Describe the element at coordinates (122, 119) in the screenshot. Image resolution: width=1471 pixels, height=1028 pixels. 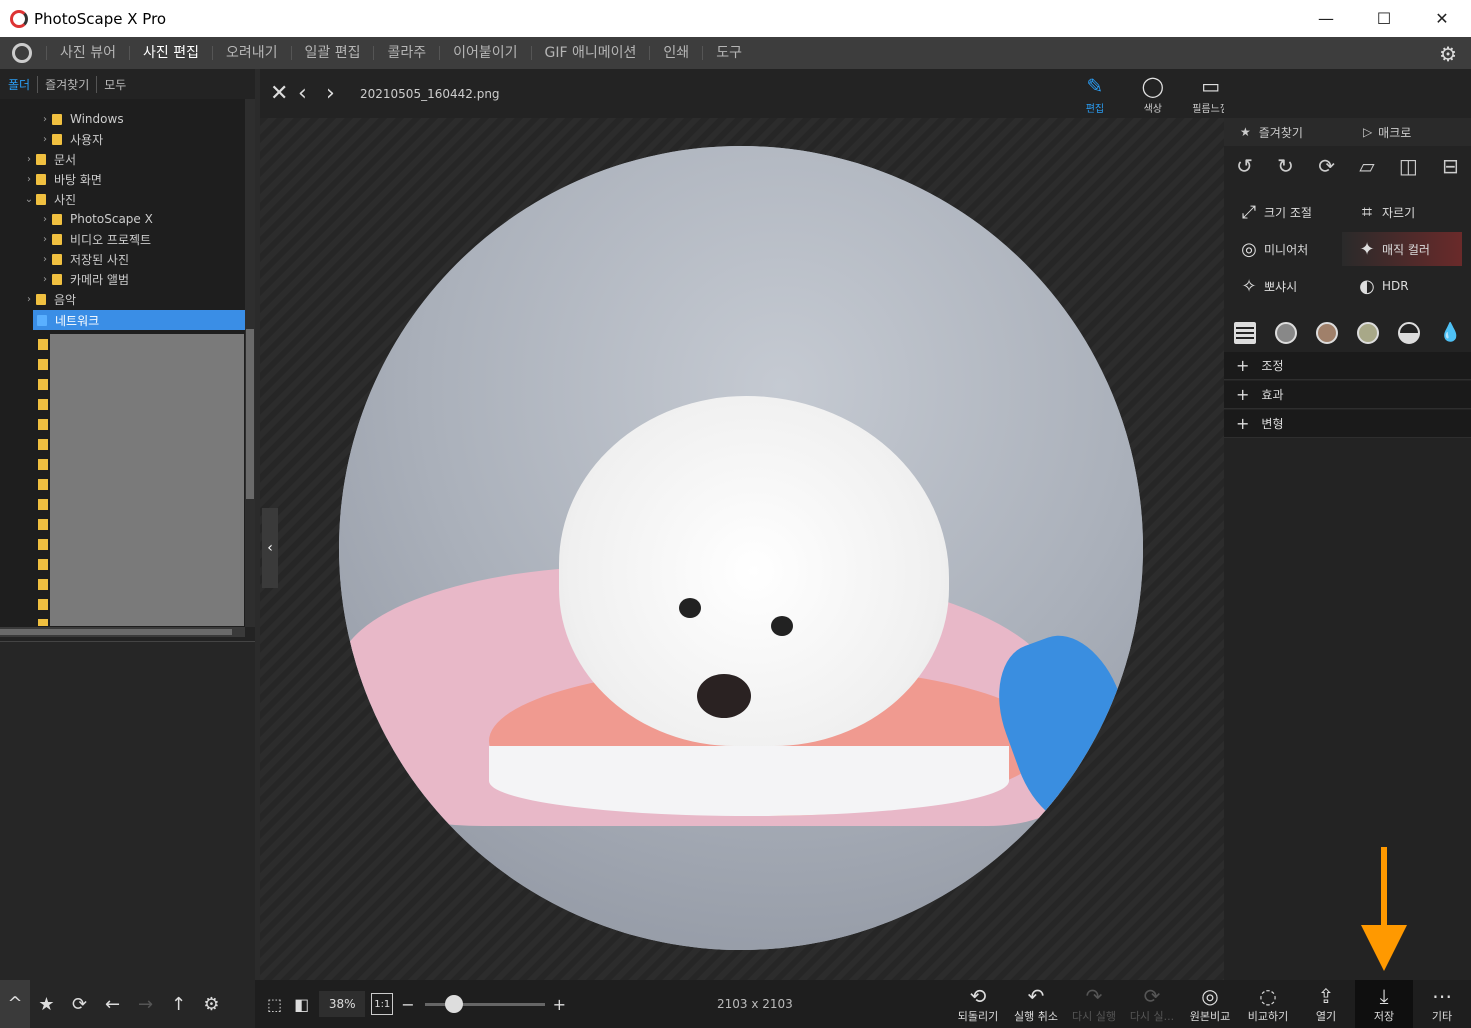
I see `tree-item-windows: › Windows` at that location.